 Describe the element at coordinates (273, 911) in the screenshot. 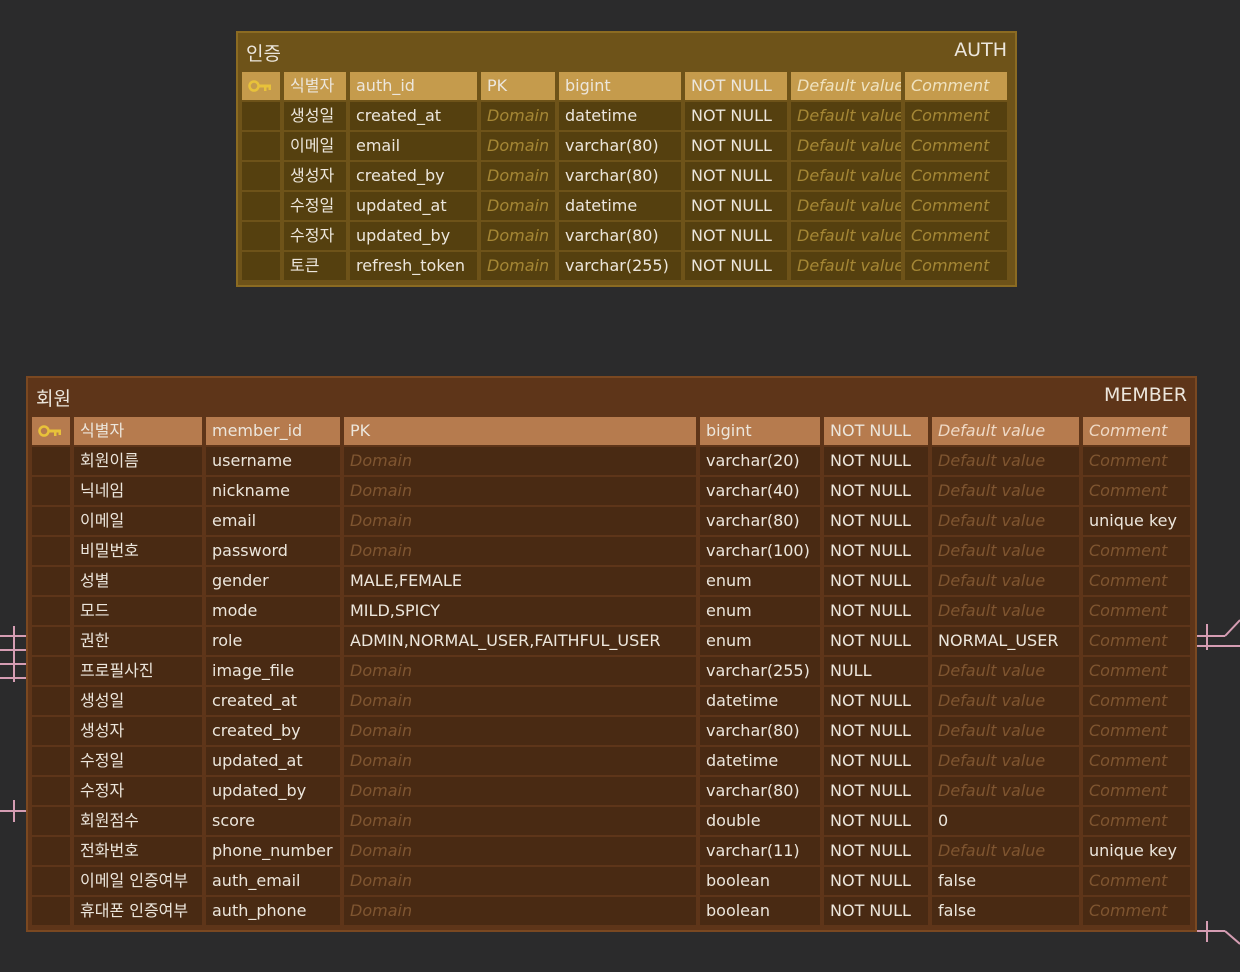

I see `cell-physical-name: auth_phone` at that location.